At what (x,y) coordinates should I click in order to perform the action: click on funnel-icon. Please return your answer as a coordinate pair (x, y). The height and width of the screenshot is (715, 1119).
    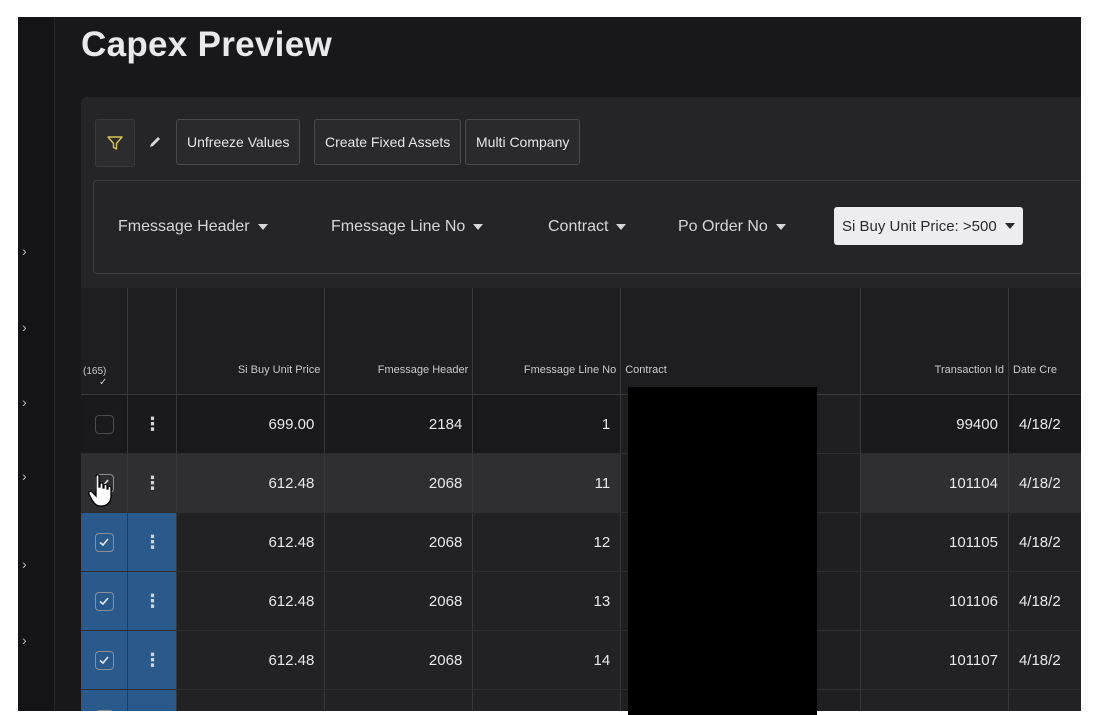
    Looking at the image, I should click on (115, 143).